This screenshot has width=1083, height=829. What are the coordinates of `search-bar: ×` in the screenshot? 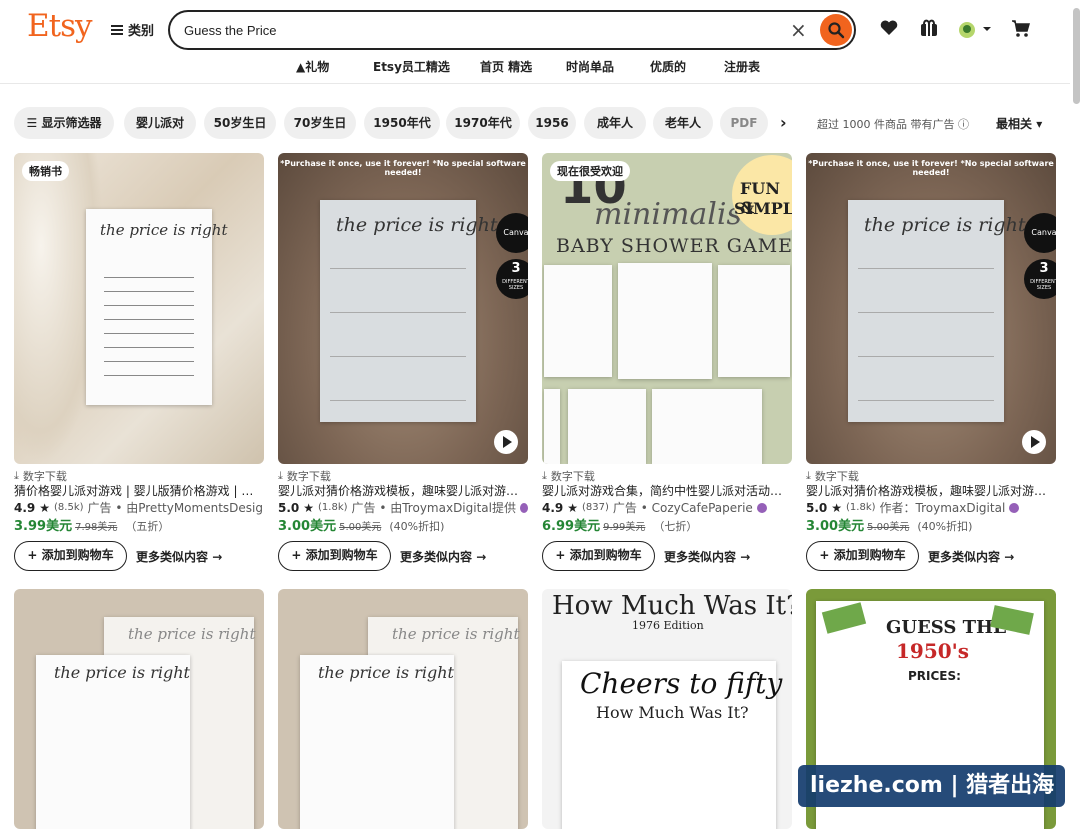 It's located at (512, 30).